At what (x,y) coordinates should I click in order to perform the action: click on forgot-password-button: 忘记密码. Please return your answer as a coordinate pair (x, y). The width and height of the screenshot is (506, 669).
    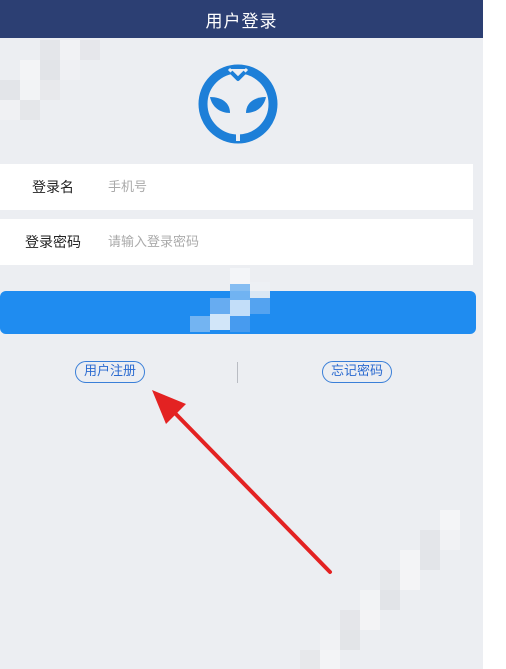
    Looking at the image, I should click on (357, 372).